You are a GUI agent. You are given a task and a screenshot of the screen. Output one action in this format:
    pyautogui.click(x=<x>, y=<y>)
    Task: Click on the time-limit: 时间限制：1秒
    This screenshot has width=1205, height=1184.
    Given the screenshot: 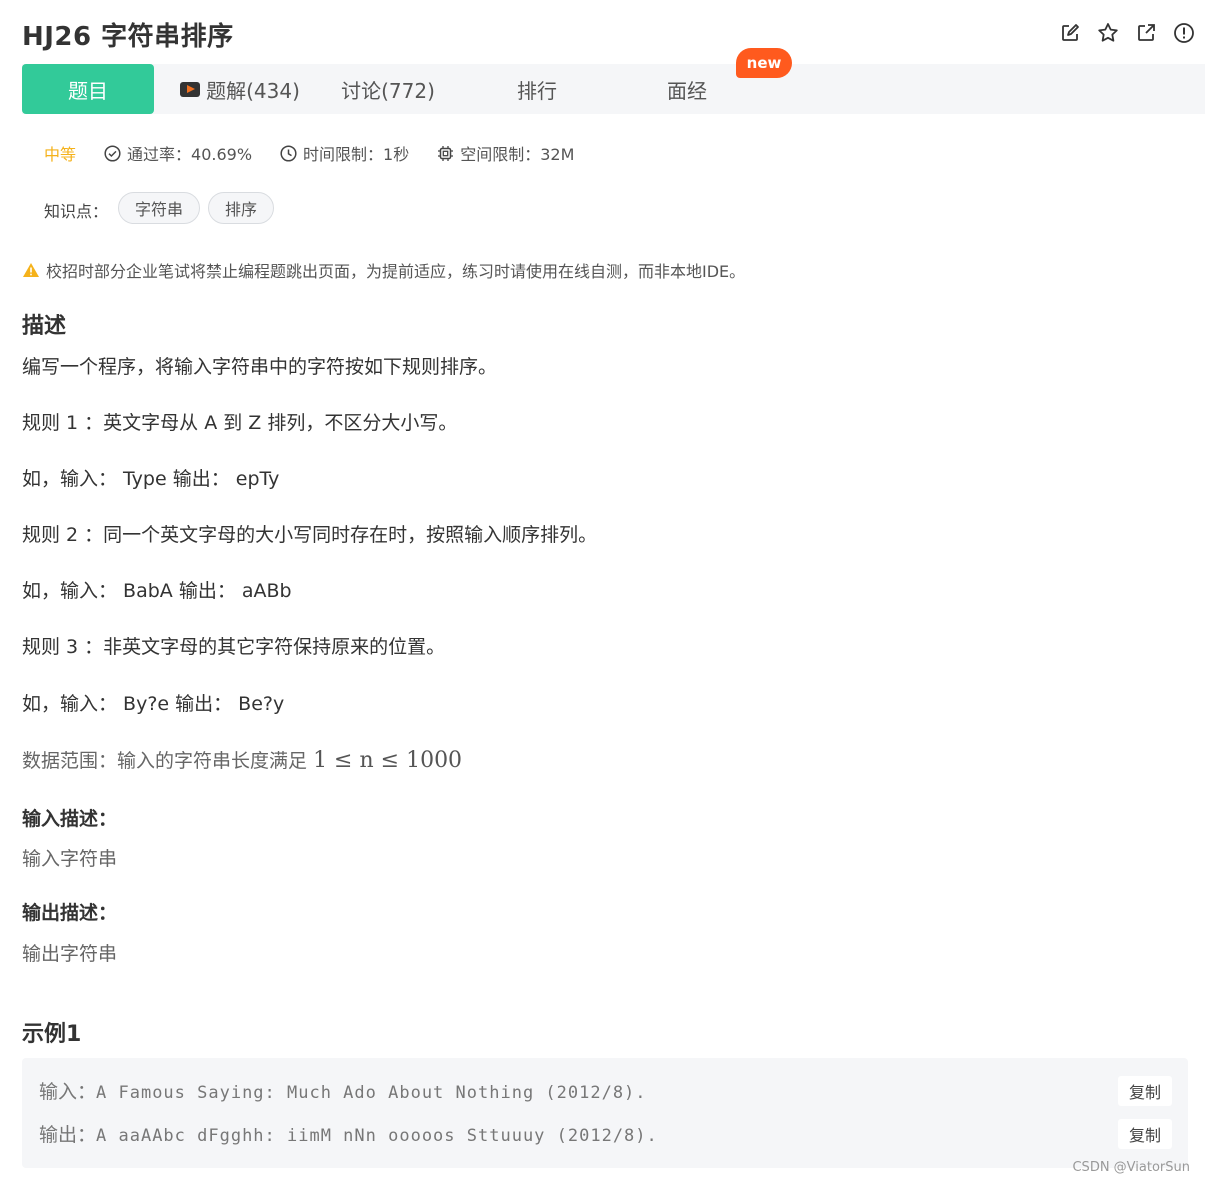 What is the action you would take?
    pyautogui.click(x=344, y=153)
    